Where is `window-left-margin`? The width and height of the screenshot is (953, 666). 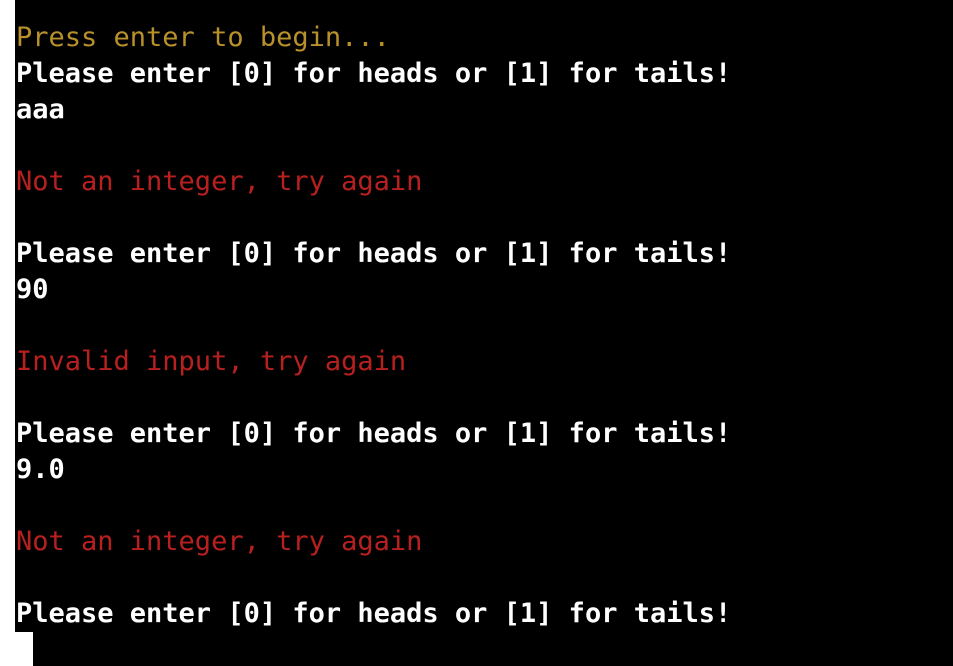 window-left-margin is located at coordinates (7, 333).